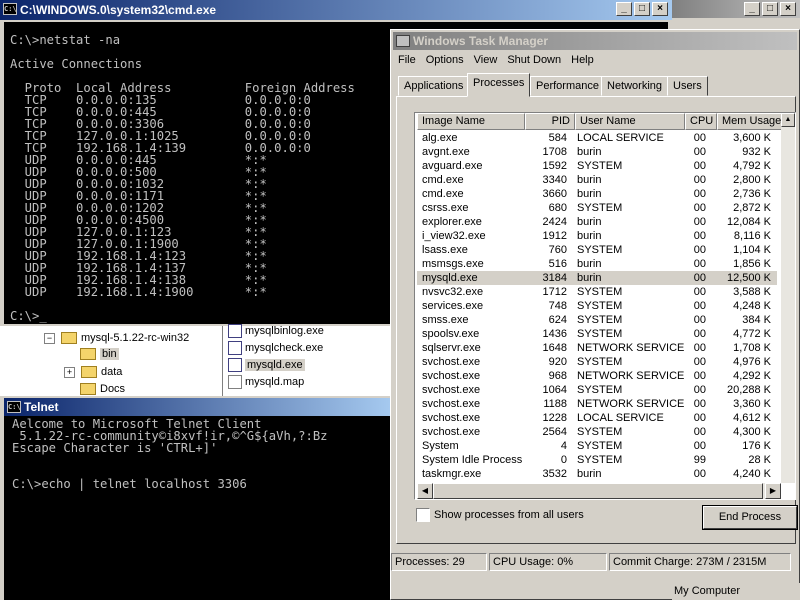 Image resolution: width=800 pixels, height=600 pixels. What do you see at coordinates (597, 418) in the screenshot?
I see `process-row: svchost.exe 1228 LOCAL SERVICE 00 4,612 K` at bounding box center [597, 418].